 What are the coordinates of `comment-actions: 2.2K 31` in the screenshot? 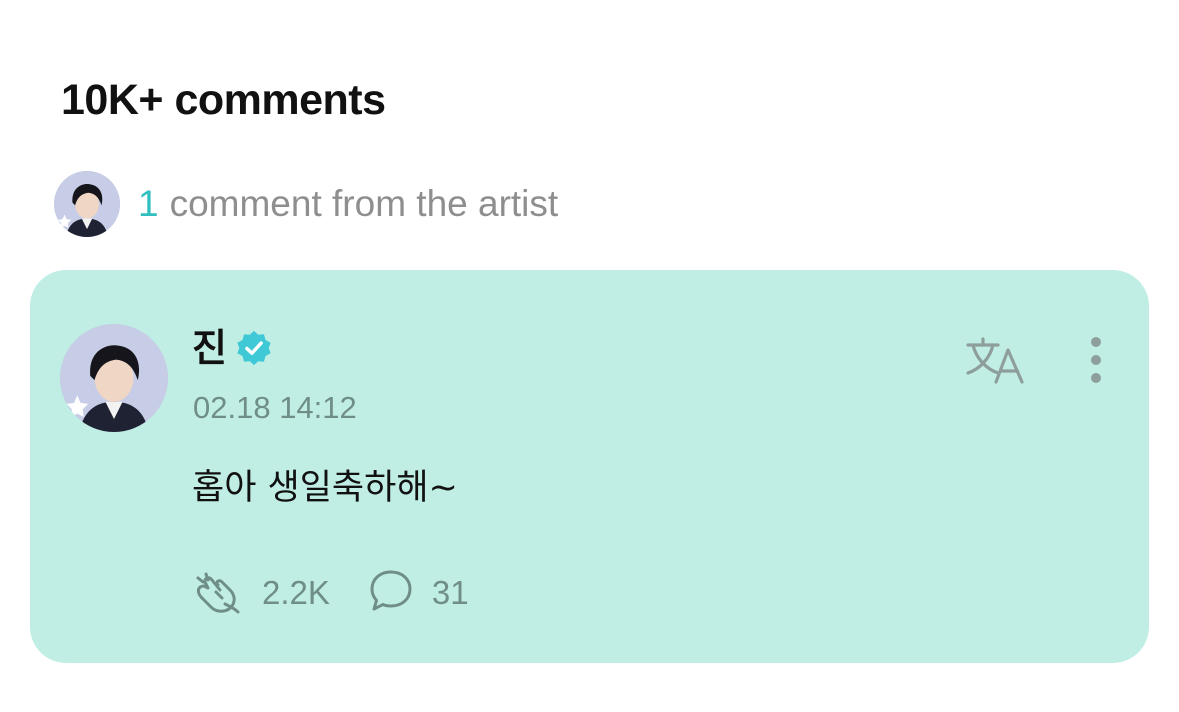 It's located at (330, 593).